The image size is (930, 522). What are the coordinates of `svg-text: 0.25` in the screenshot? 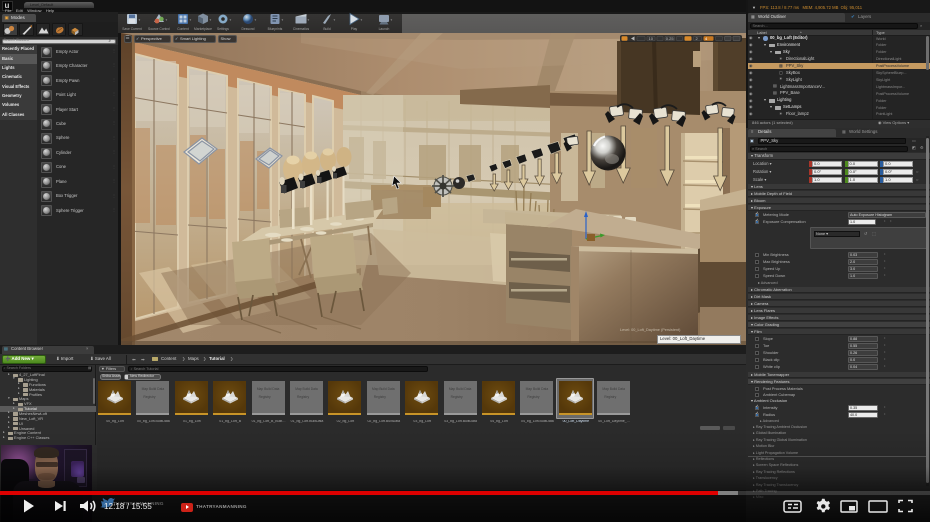 It's located at (670, 38).